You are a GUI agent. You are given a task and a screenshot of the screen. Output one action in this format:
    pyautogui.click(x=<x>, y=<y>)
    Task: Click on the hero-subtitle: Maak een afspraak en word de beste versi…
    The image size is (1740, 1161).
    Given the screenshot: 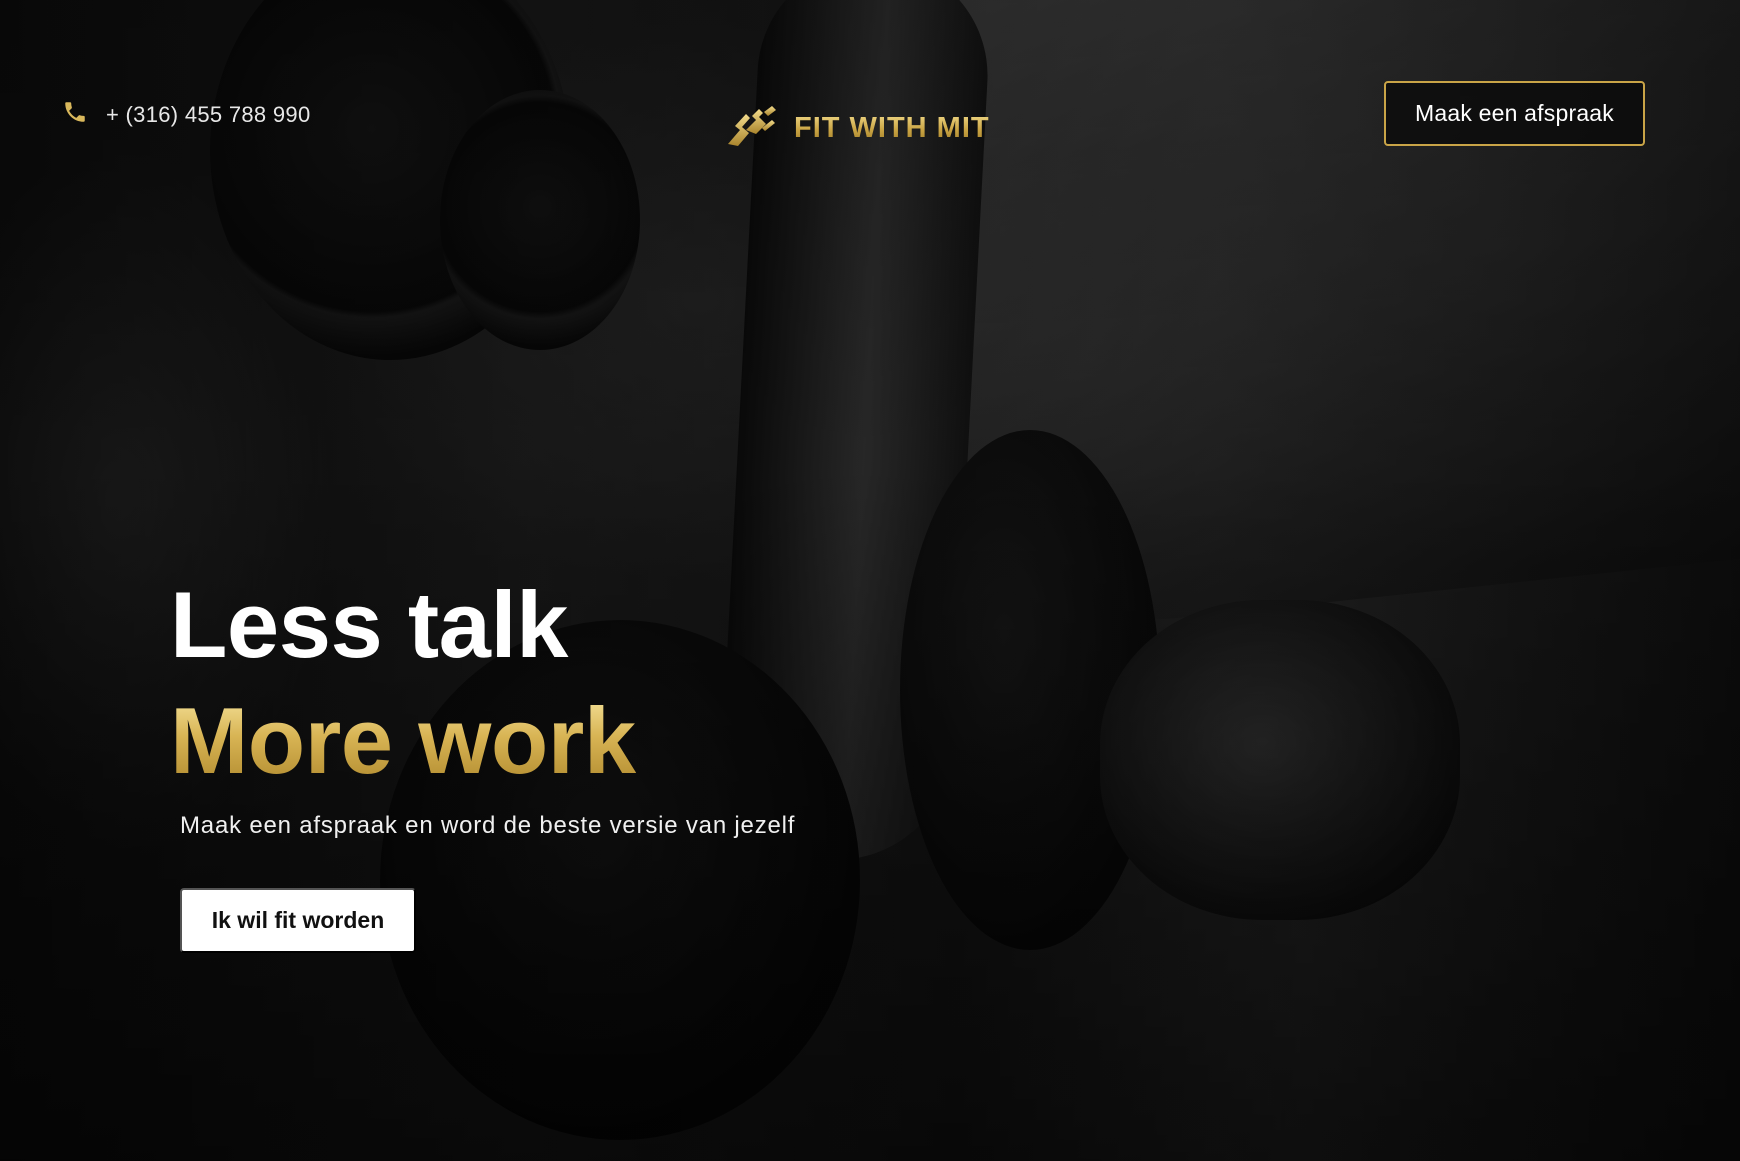 What is the action you would take?
    pyautogui.click(x=488, y=825)
    